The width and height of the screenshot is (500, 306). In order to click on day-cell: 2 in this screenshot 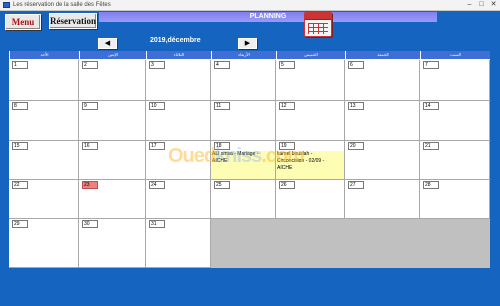, I will do `click(112, 80)`.